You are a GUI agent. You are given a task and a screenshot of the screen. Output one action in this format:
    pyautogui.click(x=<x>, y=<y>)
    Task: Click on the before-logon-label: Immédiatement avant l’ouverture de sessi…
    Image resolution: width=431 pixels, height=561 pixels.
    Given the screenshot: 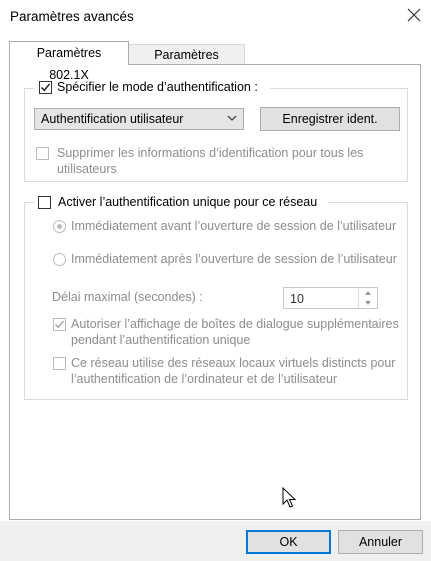 What is the action you would take?
    pyautogui.click(x=234, y=226)
    